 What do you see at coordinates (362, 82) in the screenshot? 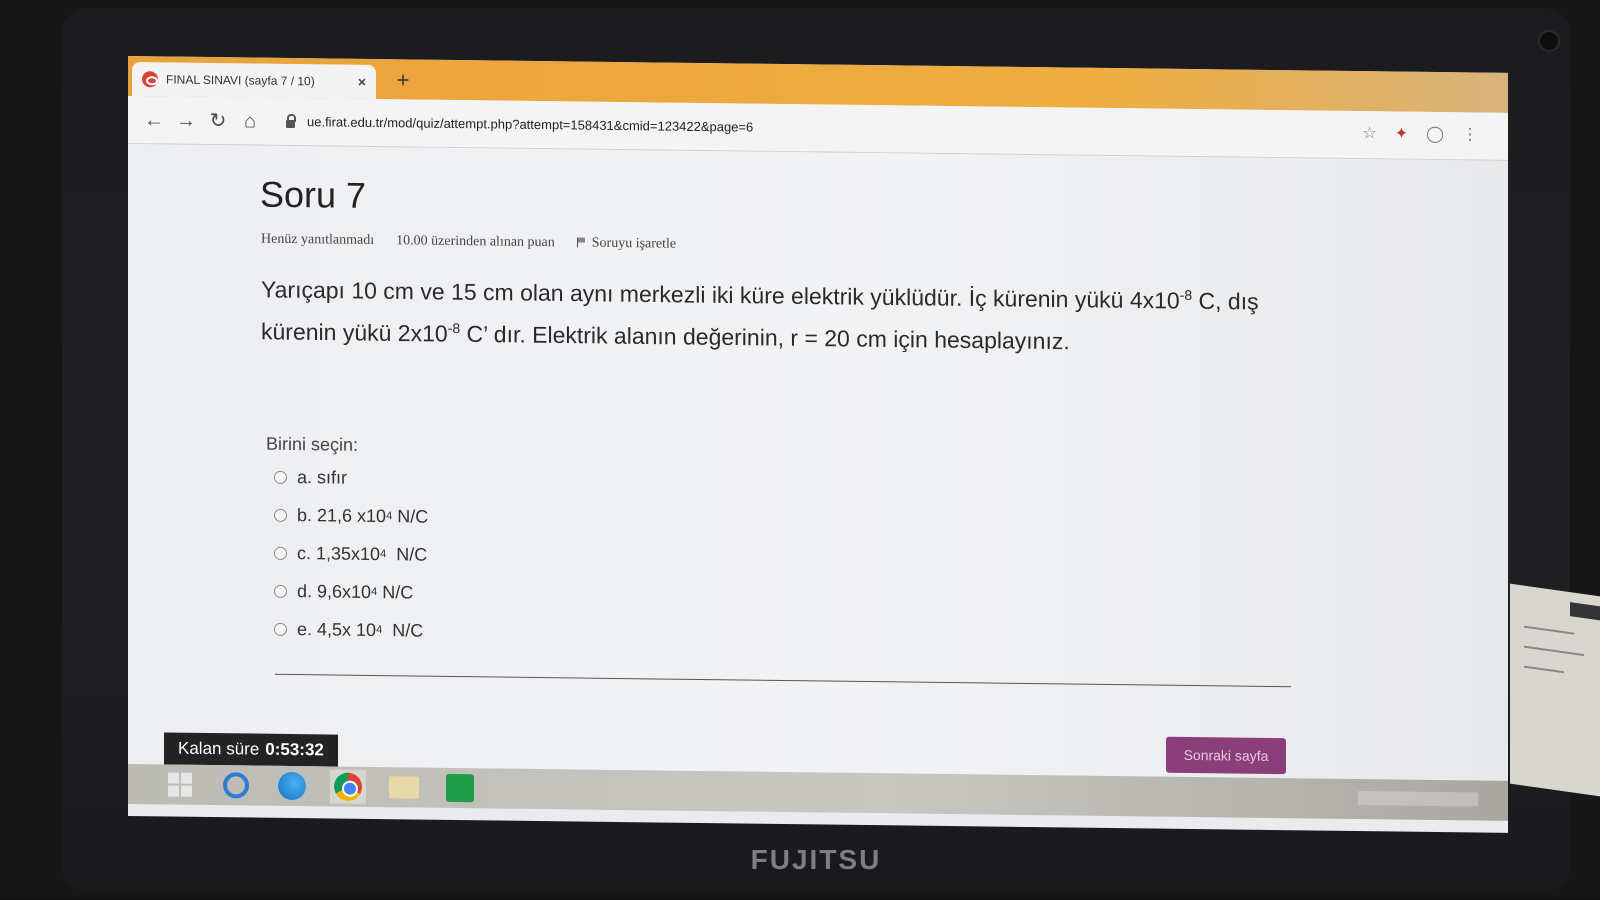
I see `tab-close-icon: ×` at bounding box center [362, 82].